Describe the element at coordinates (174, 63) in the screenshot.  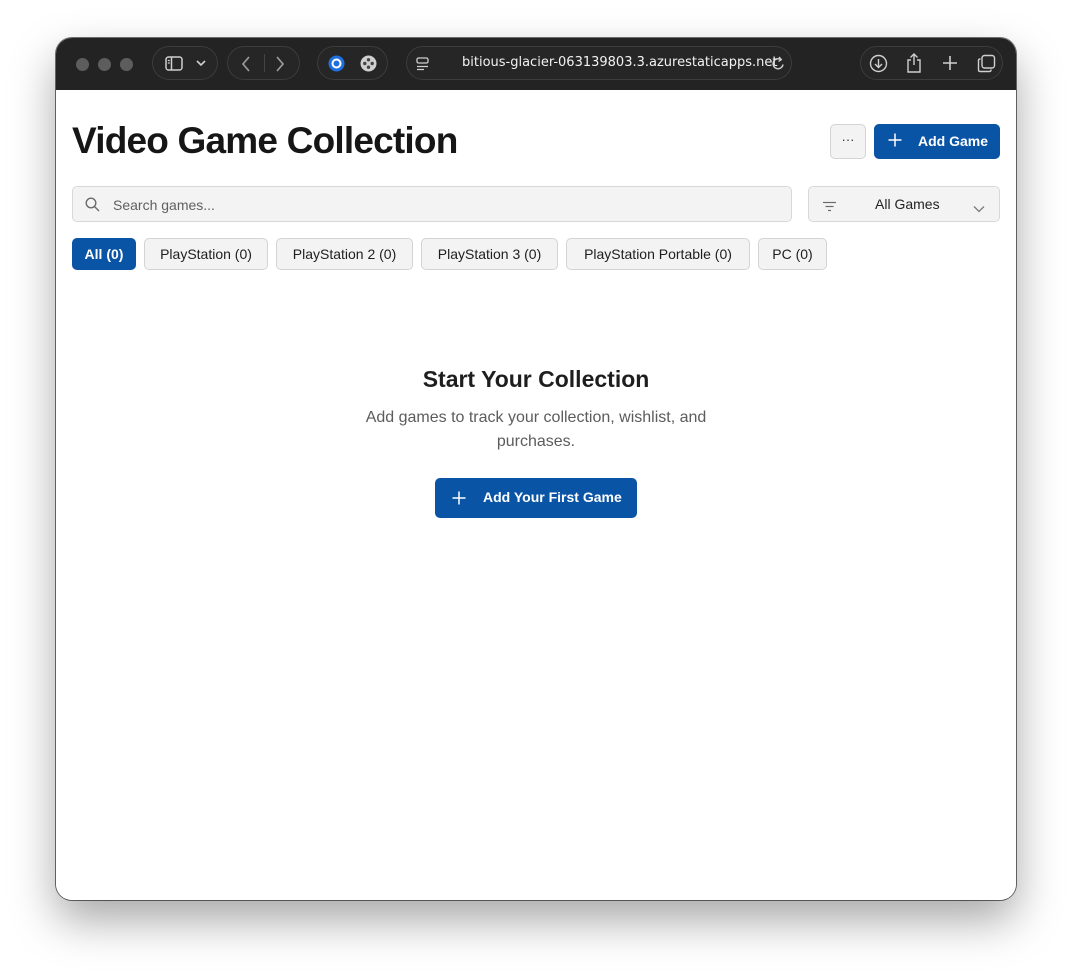
I see `sidebar-icon` at that location.